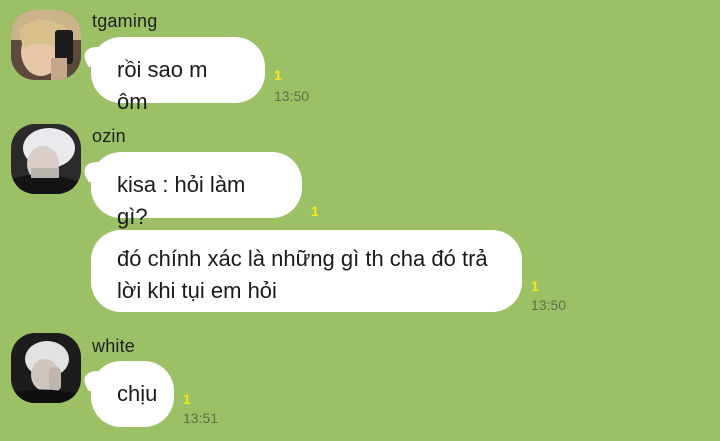 This screenshot has width=720, height=441. I want to click on message-text: chịu, so click(137, 393).